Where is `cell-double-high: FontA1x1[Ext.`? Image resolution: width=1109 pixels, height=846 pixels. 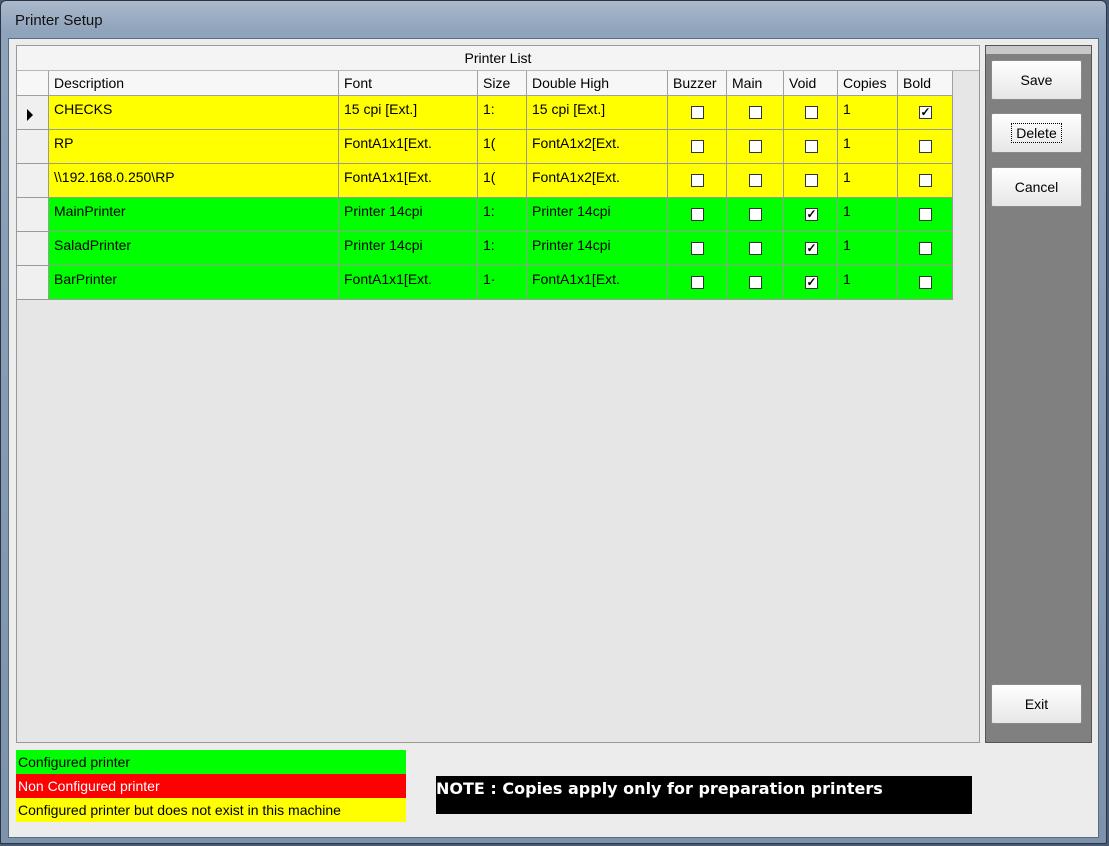 cell-double-high: FontA1x1[Ext. is located at coordinates (597, 283).